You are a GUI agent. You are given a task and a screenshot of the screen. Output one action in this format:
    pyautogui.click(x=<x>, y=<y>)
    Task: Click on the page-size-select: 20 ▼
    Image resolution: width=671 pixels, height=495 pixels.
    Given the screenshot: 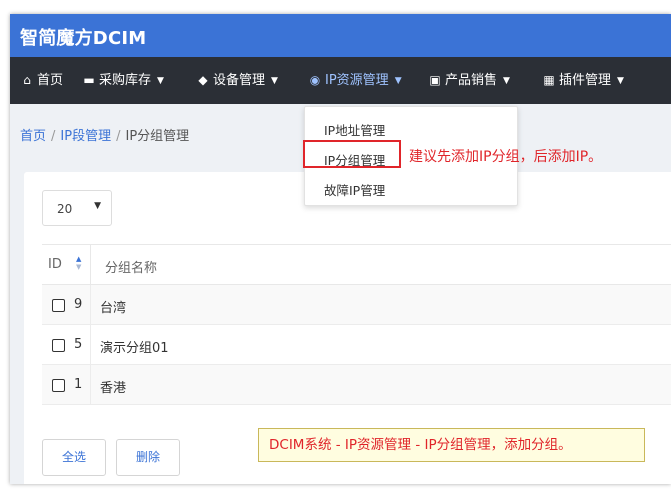 What is the action you would take?
    pyautogui.click(x=77, y=208)
    